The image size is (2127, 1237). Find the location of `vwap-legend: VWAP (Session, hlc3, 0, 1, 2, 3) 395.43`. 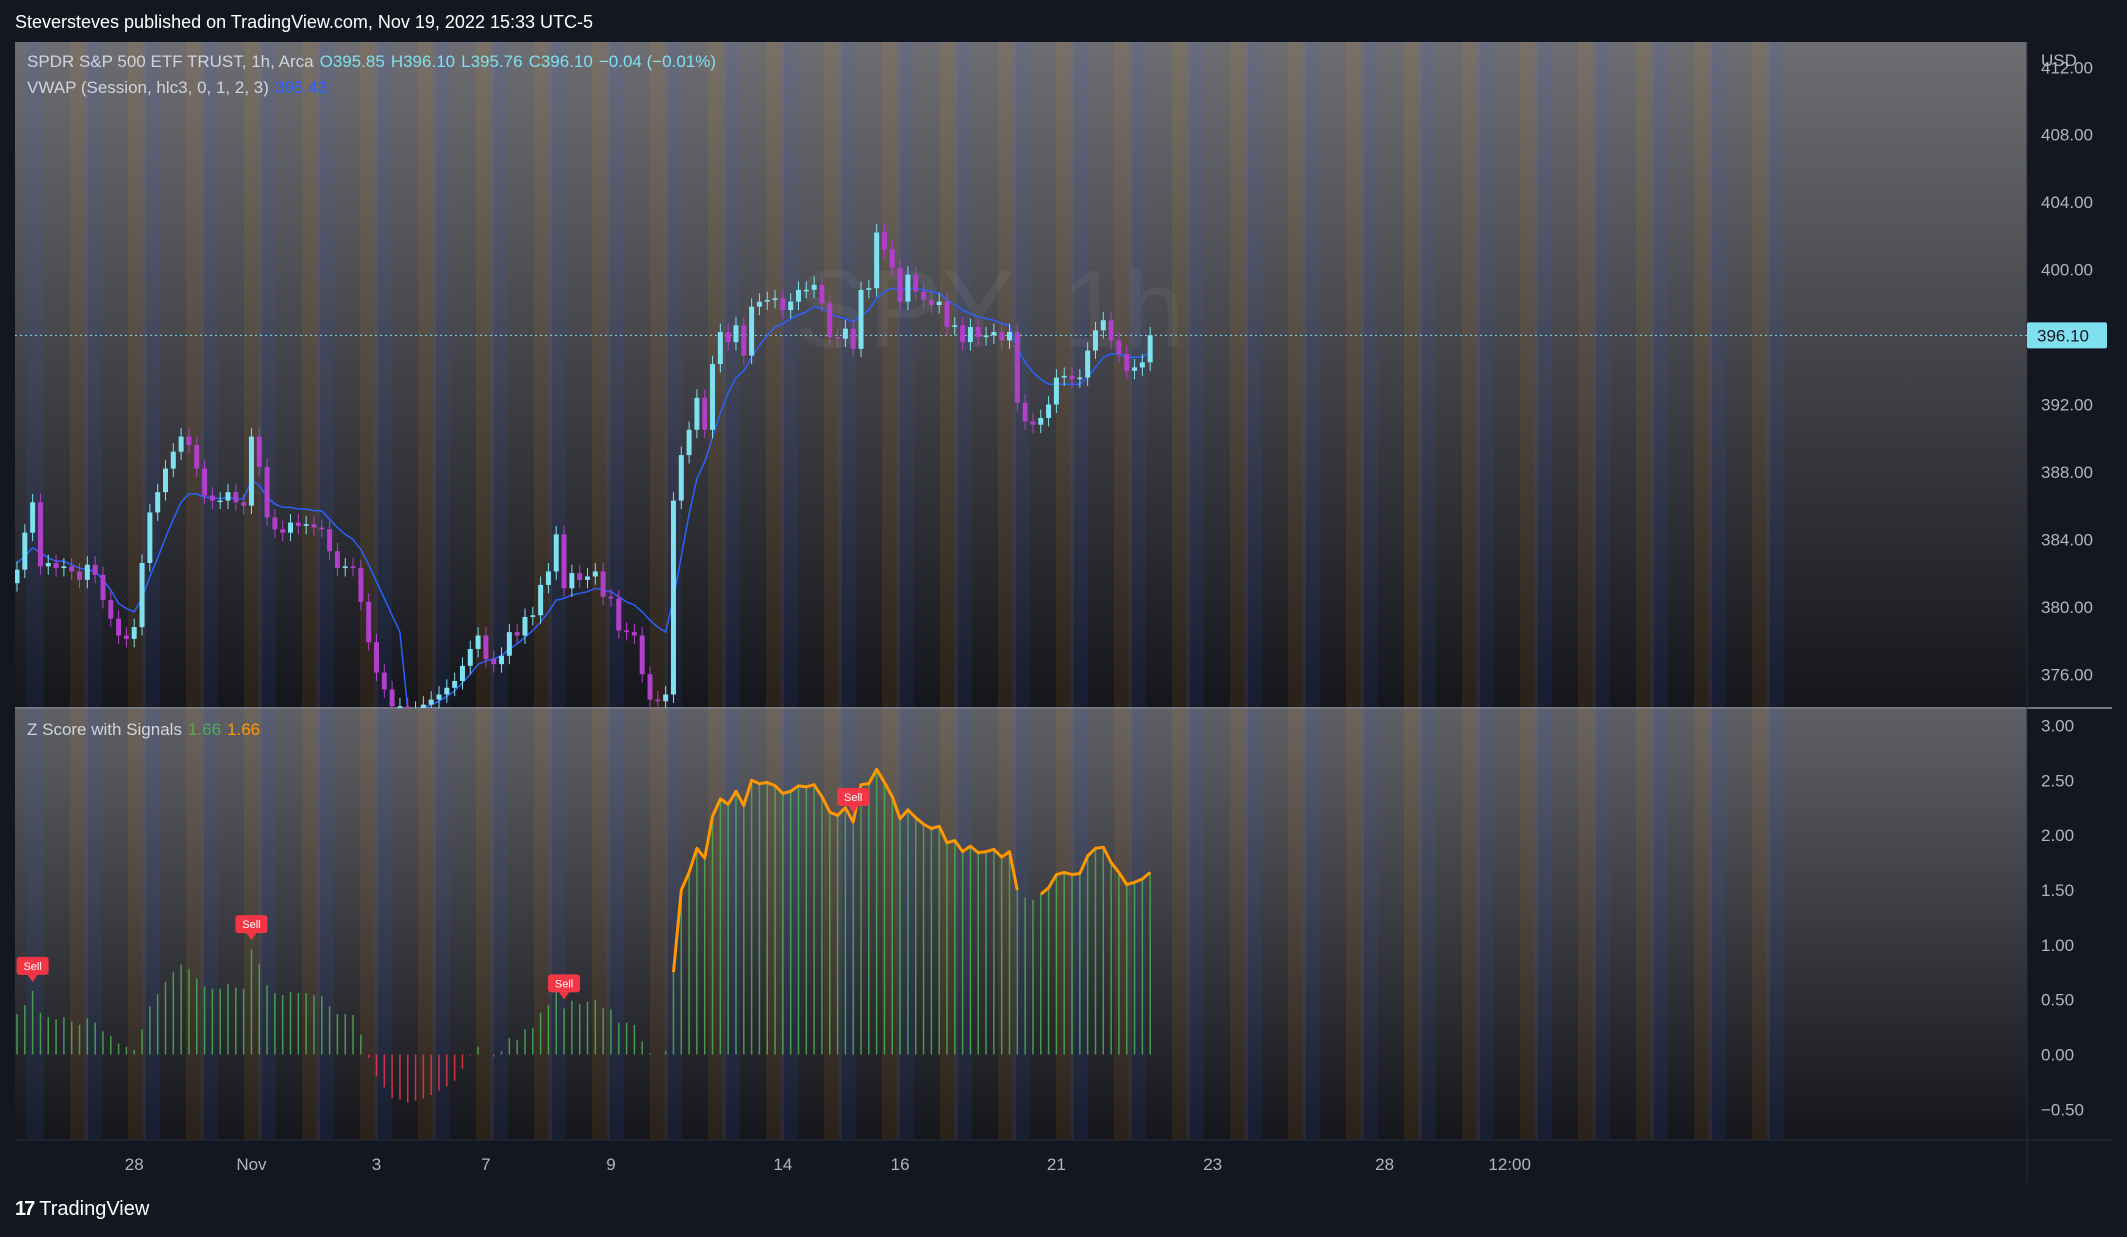

vwap-legend: VWAP (Session, hlc3, 0, 1, 2, 3) 395.43 is located at coordinates (180, 88).